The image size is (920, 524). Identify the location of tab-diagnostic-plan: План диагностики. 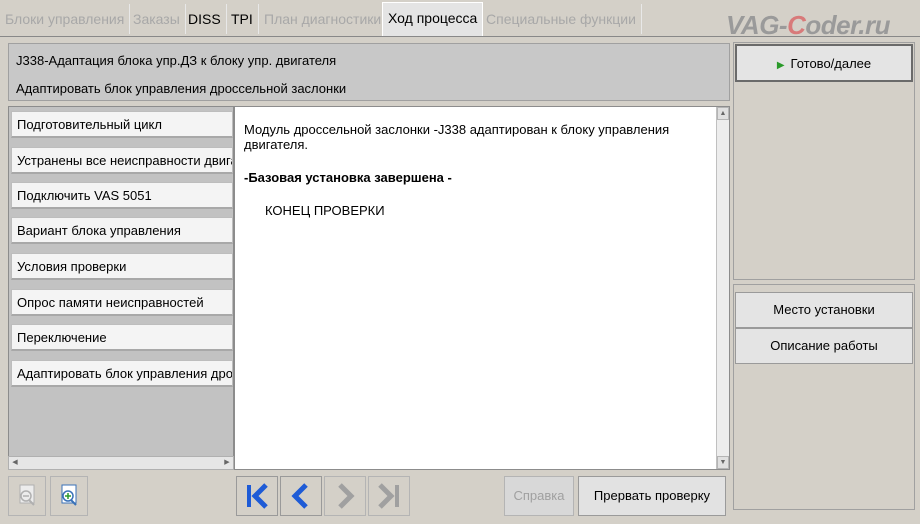
(323, 19).